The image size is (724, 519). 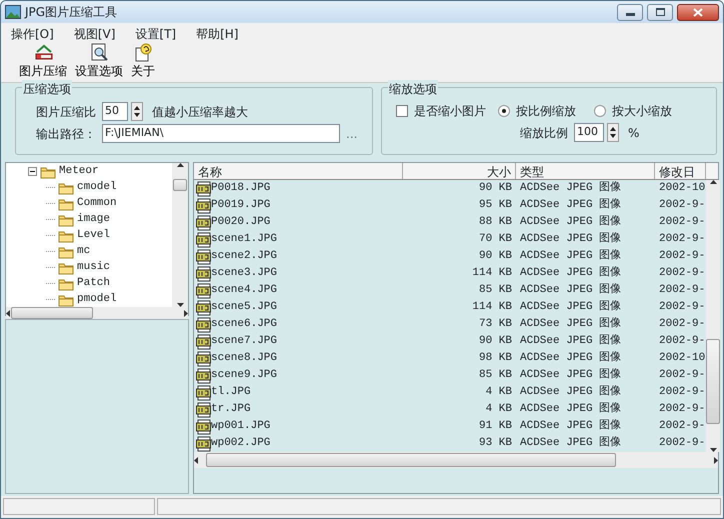 I want to click on tree-item: Level, so click(x=93, y=235).